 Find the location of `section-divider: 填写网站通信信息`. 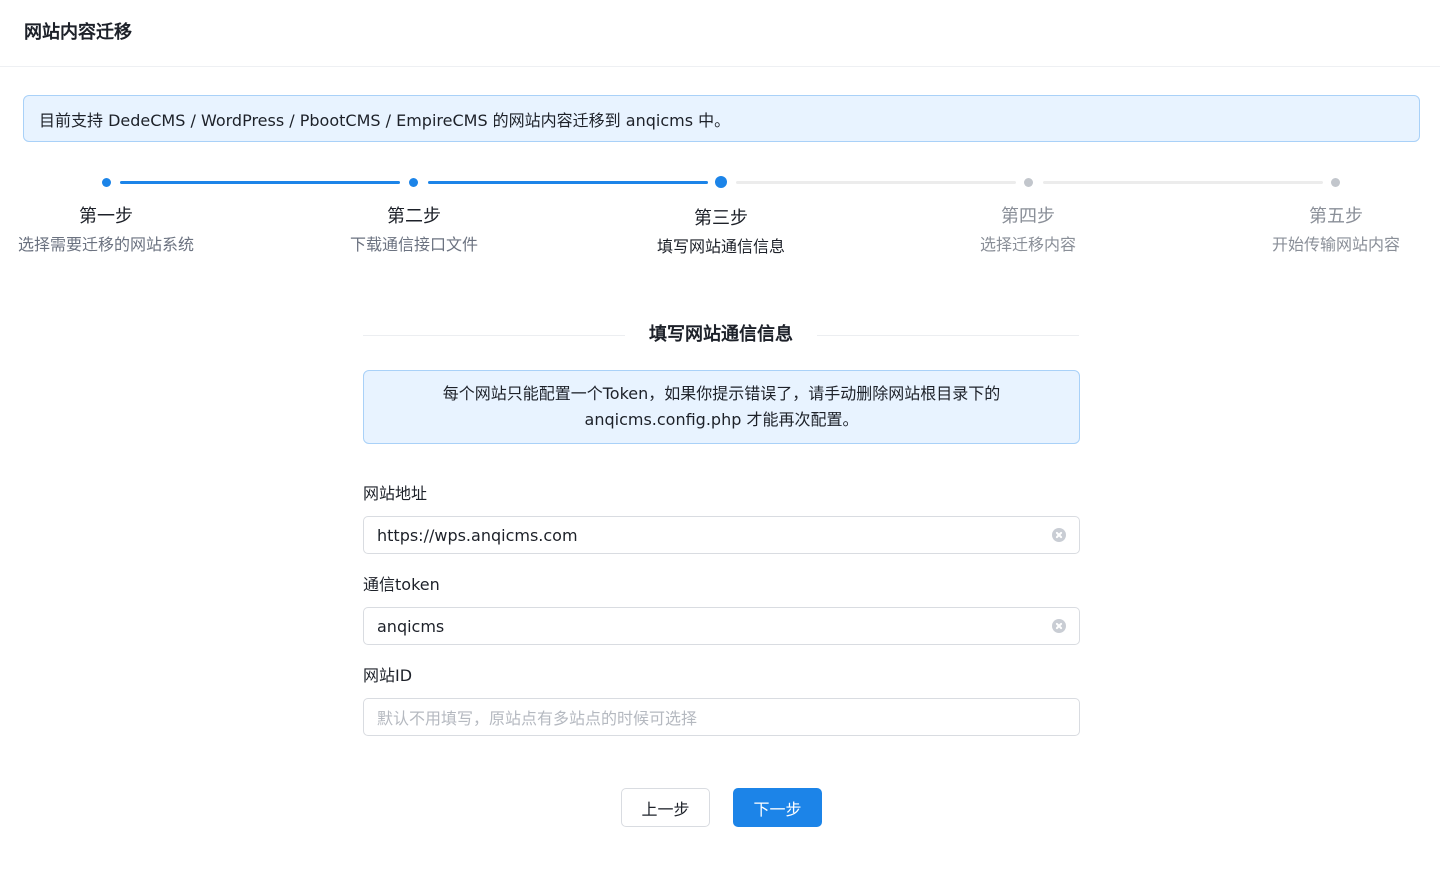

section-divider: 填写网站通信信息 is located at coordinates (721, 335).